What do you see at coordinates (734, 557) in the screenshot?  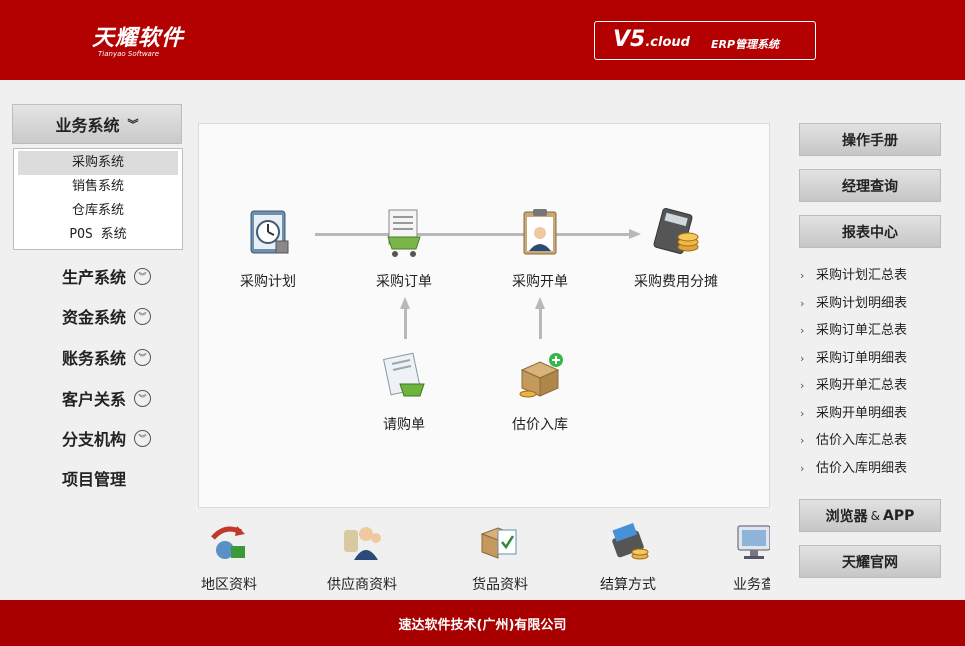 I see `strip-item-business-query: 业务查` at bounding box center [734, 557].